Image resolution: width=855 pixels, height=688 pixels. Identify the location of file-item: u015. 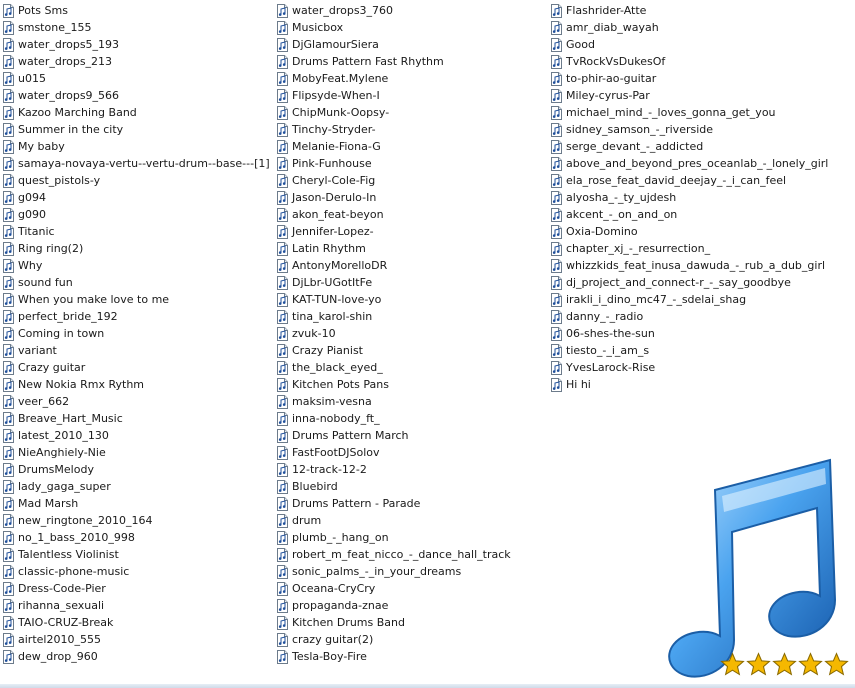
(138, 78).